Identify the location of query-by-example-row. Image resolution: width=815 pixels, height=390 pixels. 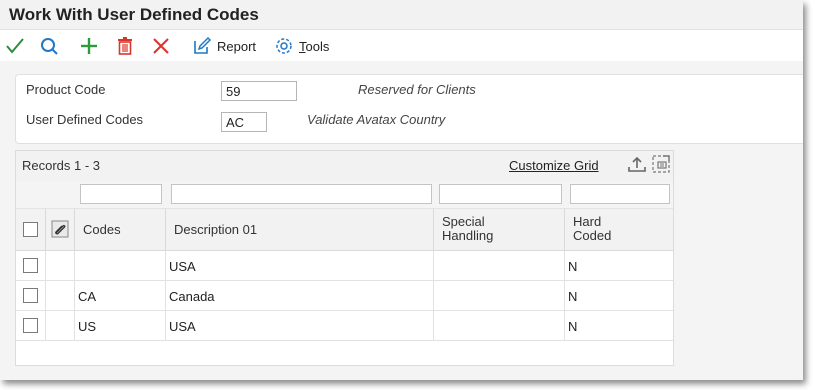
(344, 194).